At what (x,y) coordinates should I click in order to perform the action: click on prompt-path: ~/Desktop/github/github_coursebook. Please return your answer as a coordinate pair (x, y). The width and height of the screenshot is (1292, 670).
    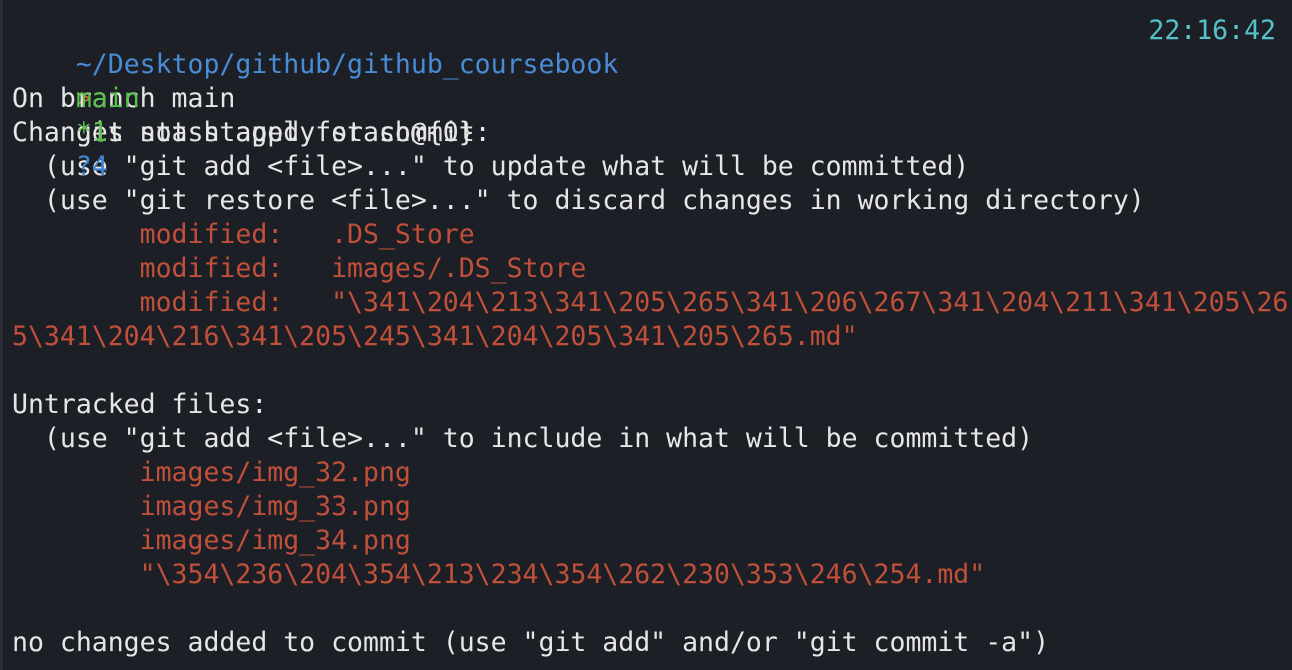
    Looking at the image, I should click on (347, 64).